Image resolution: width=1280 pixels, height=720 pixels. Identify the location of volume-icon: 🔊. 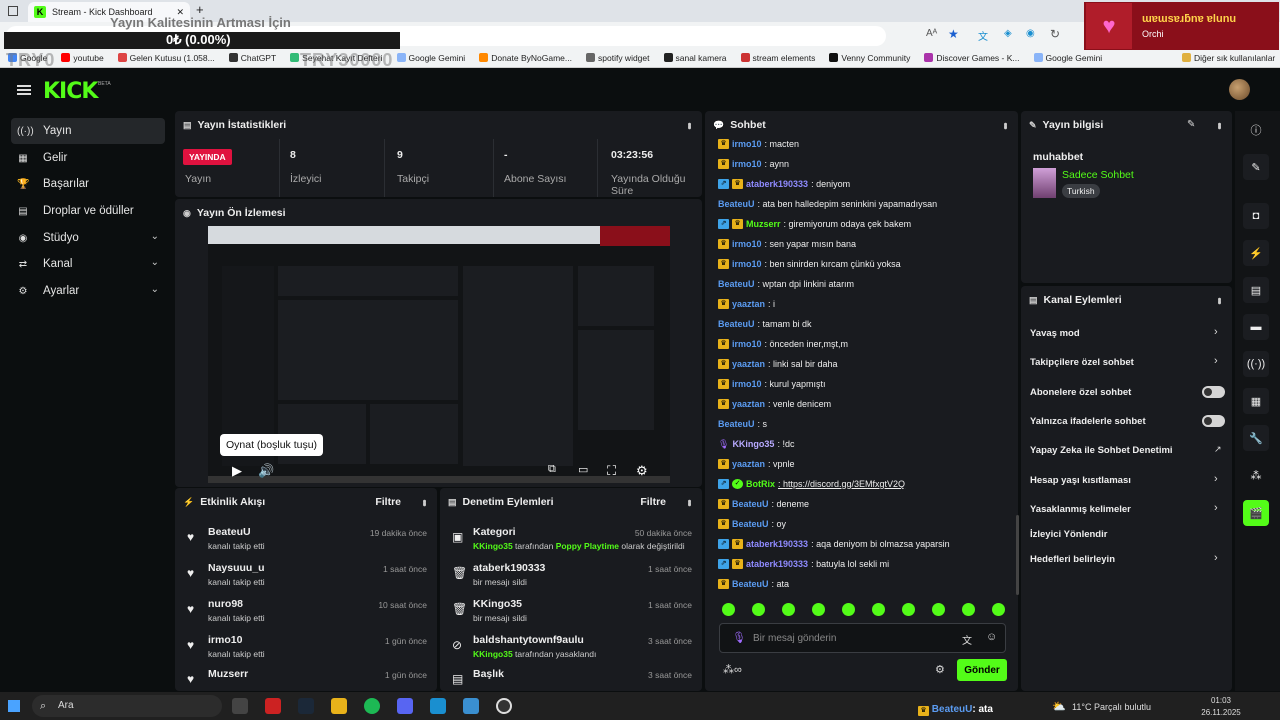
(266, 471).